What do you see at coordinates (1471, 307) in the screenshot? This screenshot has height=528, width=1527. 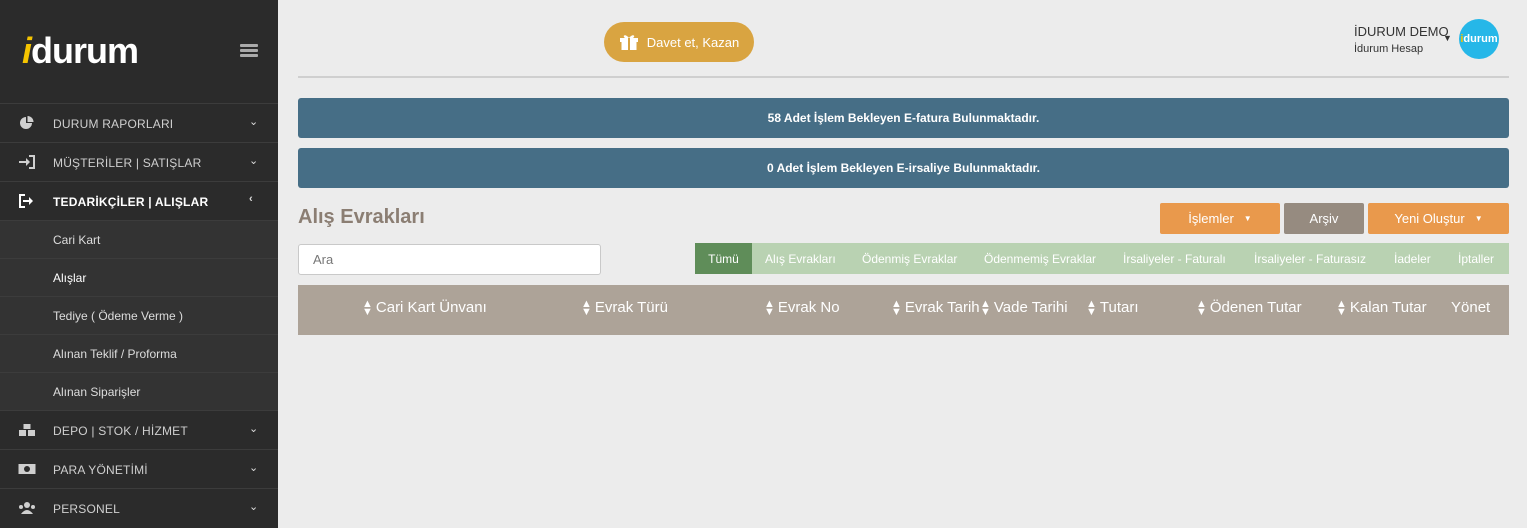 I see `column-yonet: Yönet` at bounding box center [1471, 307].